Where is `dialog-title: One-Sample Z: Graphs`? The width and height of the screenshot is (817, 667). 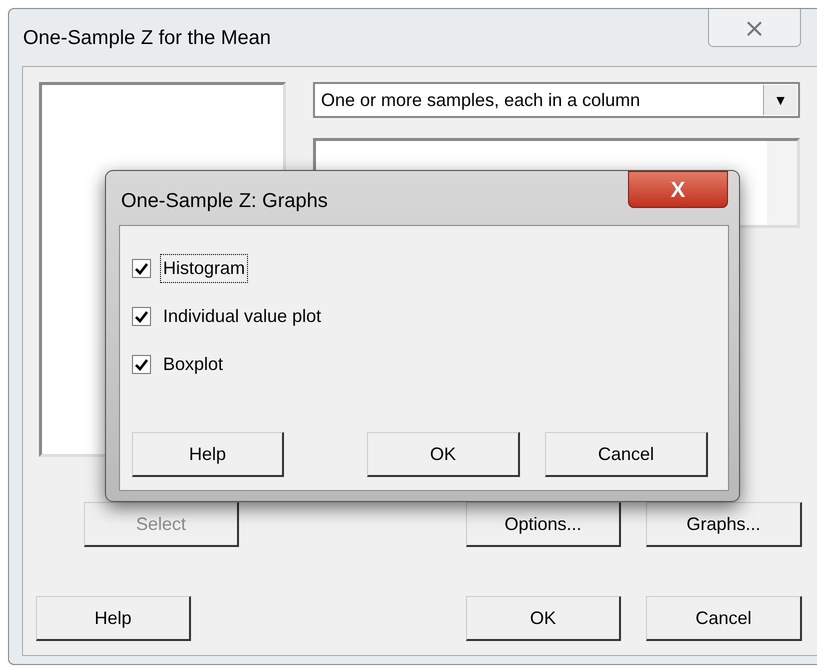 dialog-title: One-Sample Z: Graphs is located at coordinates (224, 201).